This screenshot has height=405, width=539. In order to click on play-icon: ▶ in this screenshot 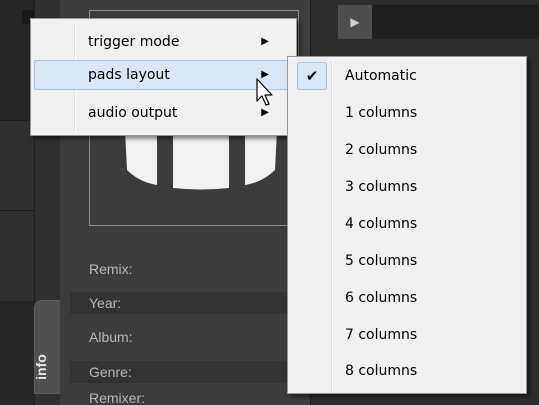, I will do `click(355, 22)`.